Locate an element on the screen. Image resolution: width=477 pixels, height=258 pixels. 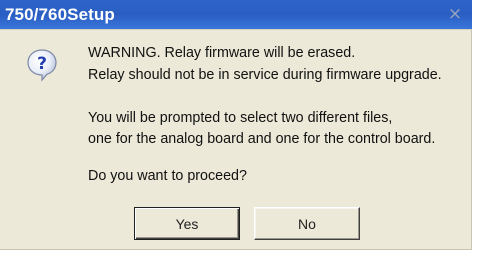
close-icon: × is located at coordinates (455, 14).